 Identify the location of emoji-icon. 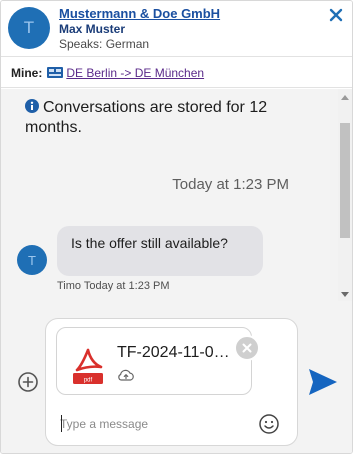
(269, 424).